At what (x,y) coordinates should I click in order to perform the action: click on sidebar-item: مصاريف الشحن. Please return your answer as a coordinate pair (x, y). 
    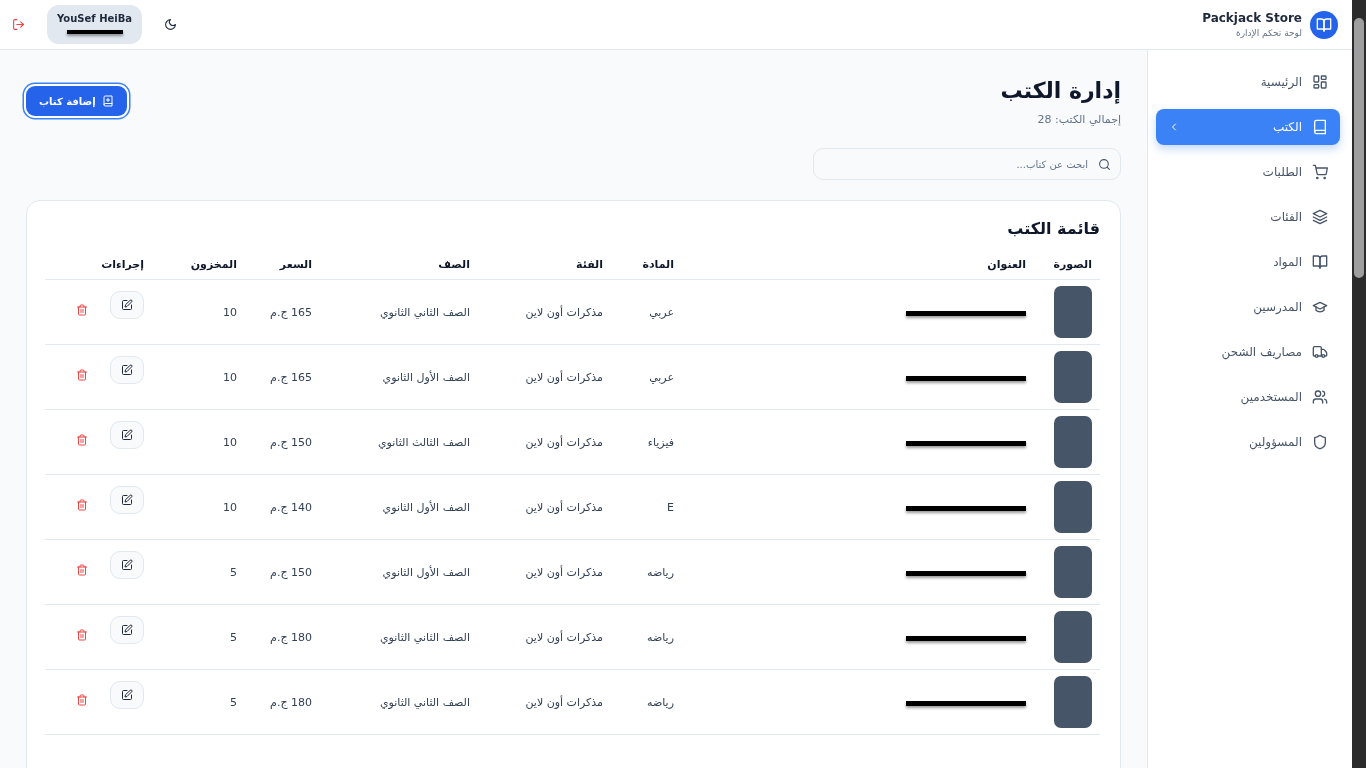
    Looking at the image, I should click on (1248, 352).